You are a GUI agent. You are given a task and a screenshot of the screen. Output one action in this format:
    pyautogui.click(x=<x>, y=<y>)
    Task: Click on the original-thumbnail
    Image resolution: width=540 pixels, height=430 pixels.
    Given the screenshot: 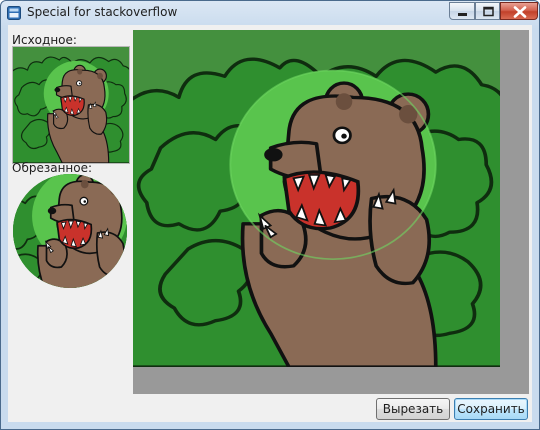 What is the action you would take?
    pyautogui.click(x=71, y=105)
    